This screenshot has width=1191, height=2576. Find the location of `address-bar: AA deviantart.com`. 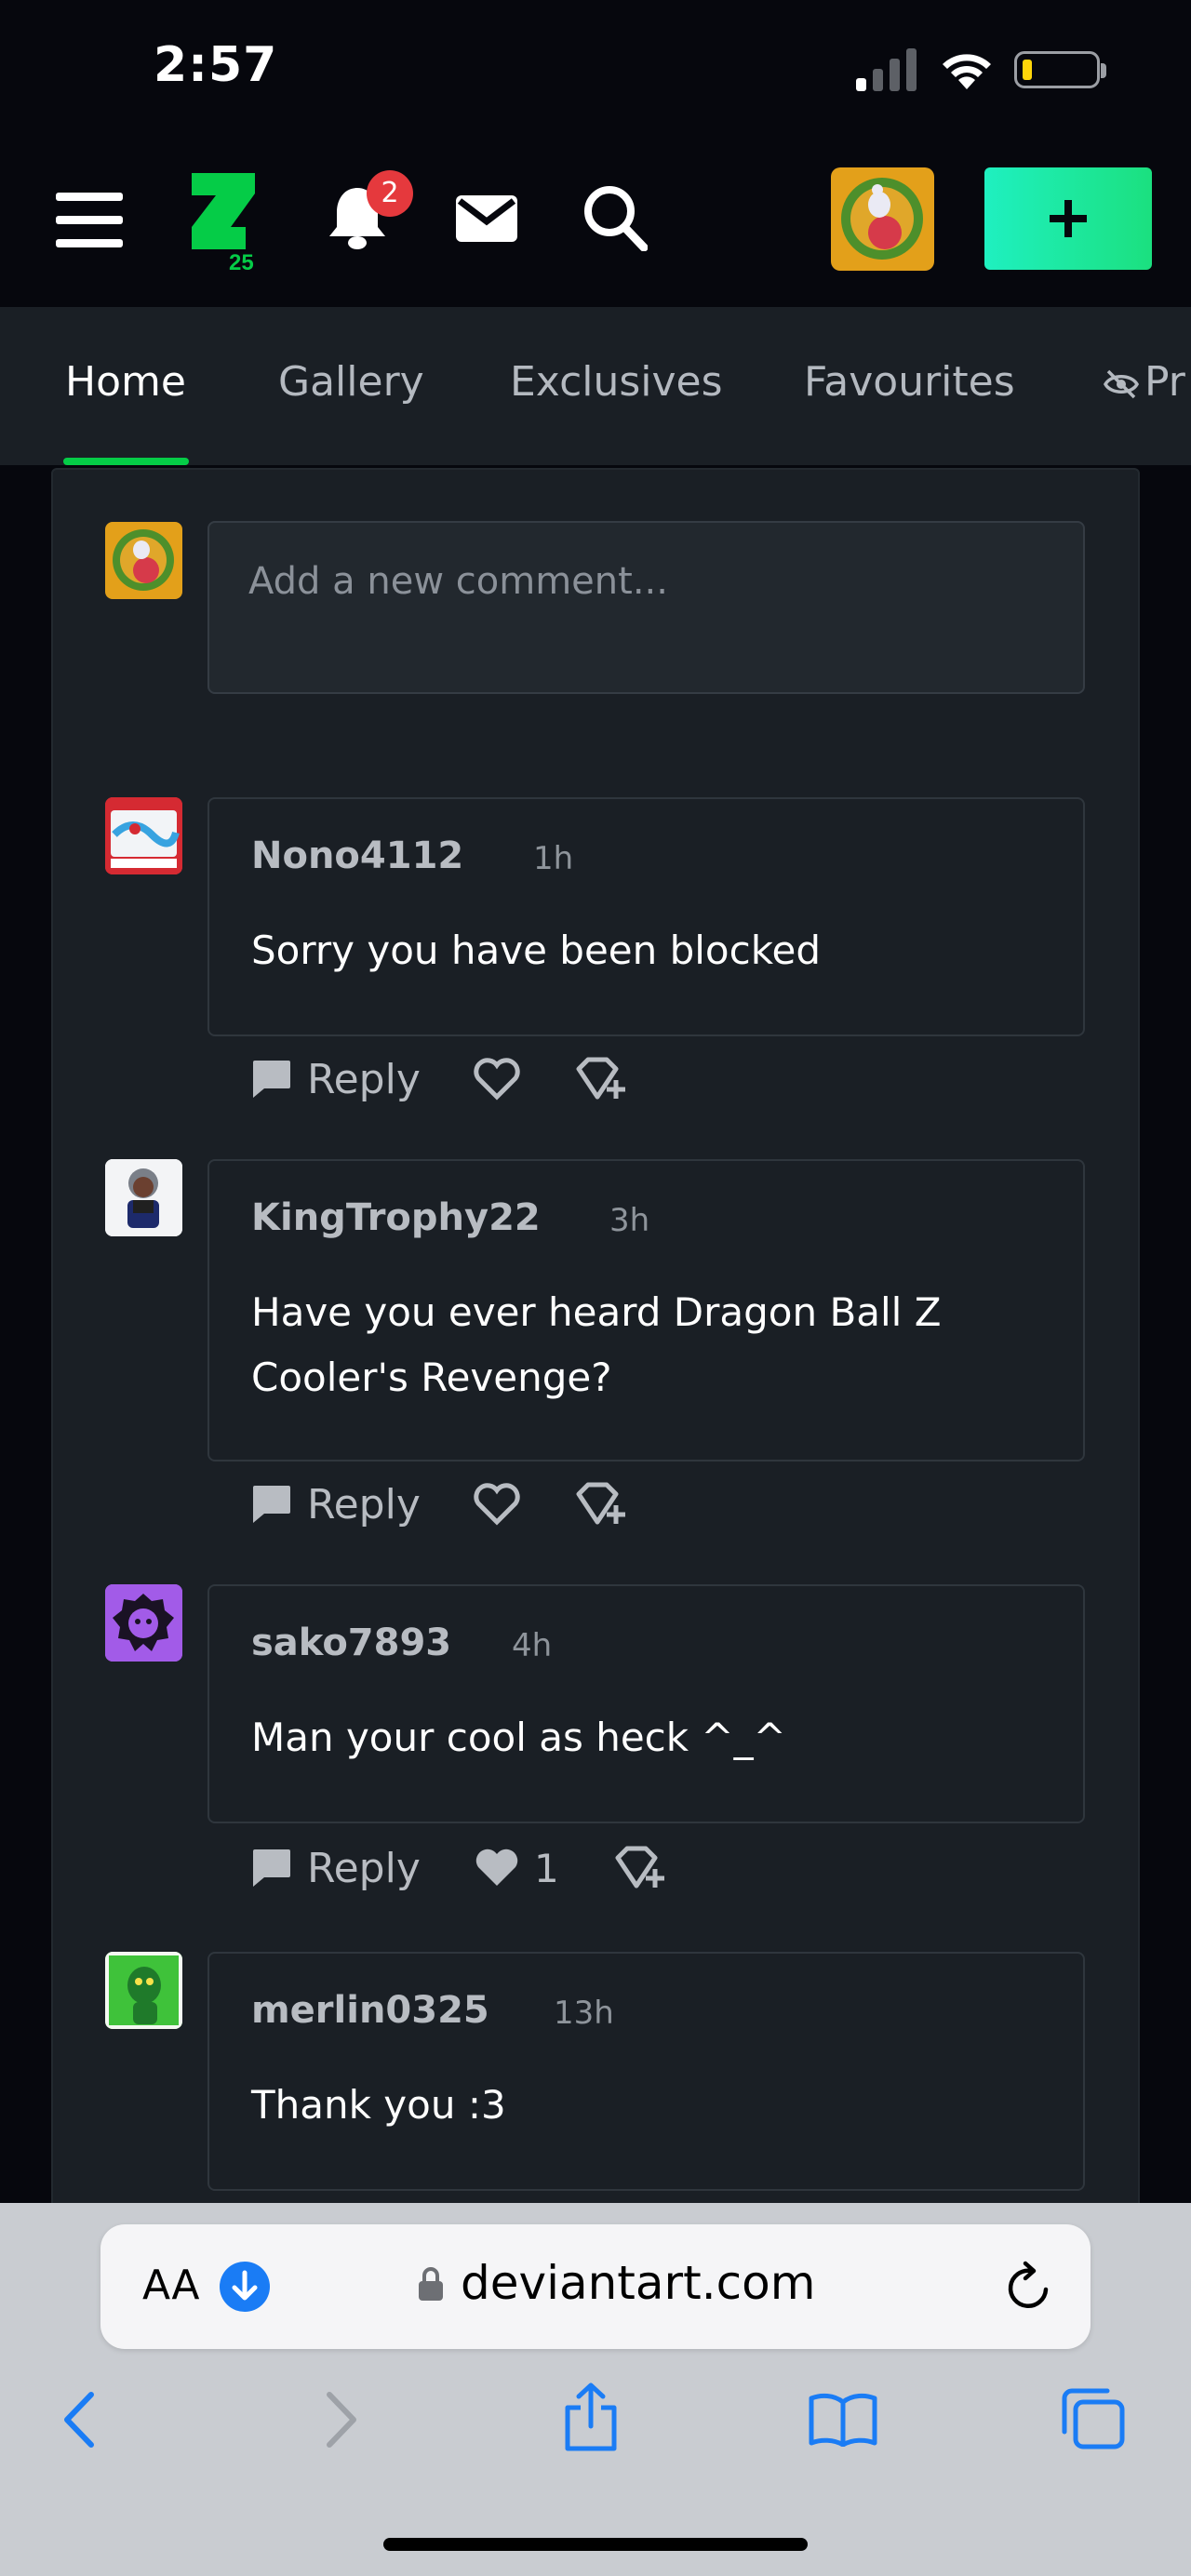

address-bar: AA deviantart.com is located at coordinates (595, 2286).